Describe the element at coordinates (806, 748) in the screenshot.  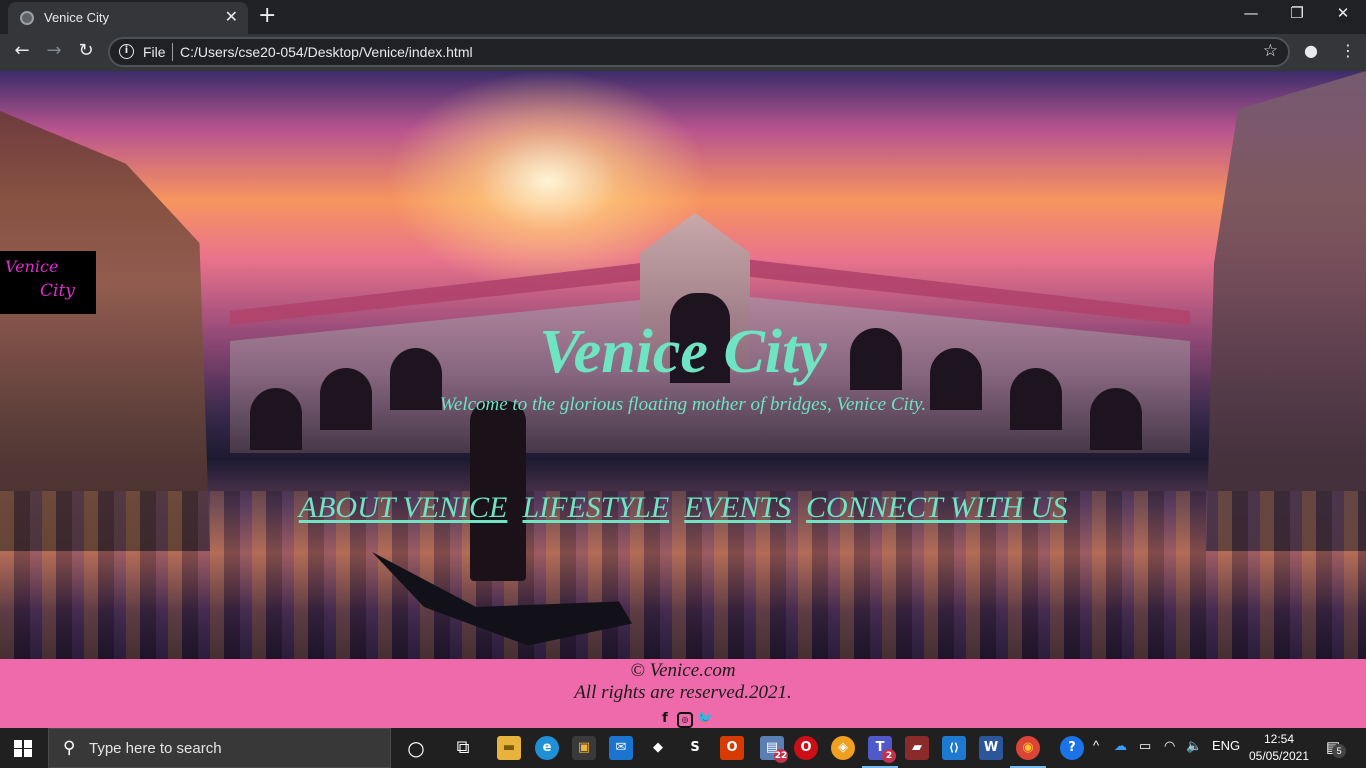
I see `opera-icon: O` at that location.